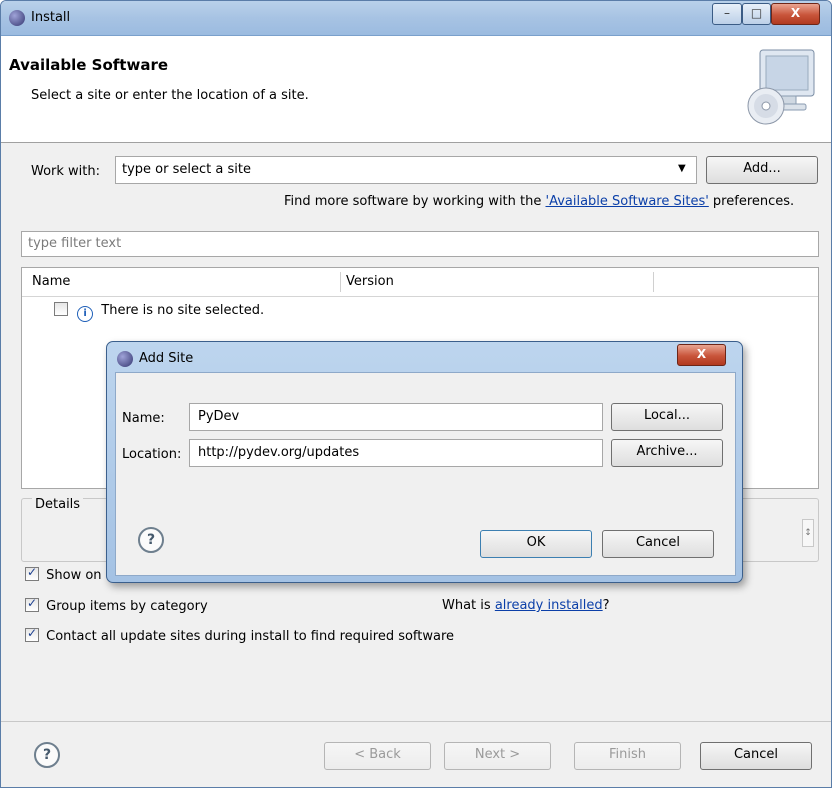  Describe the element at coordinates (66, 171) in the screenshot. I see `work-with-label: Work with:` at that location.